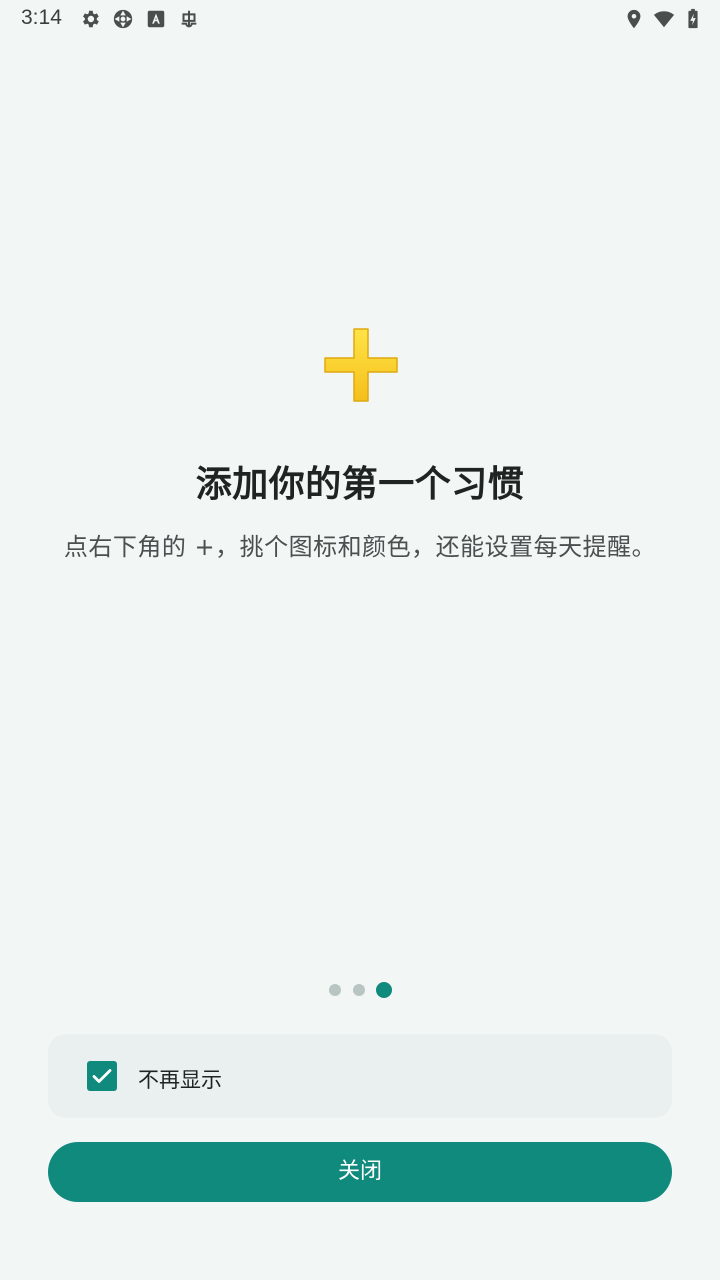 This screenshot has height=1280, width=720. What do you see at coordinates (693, 18) in the screenshot?
I see `battery-charging-icon` at bounding box center [693, 18].